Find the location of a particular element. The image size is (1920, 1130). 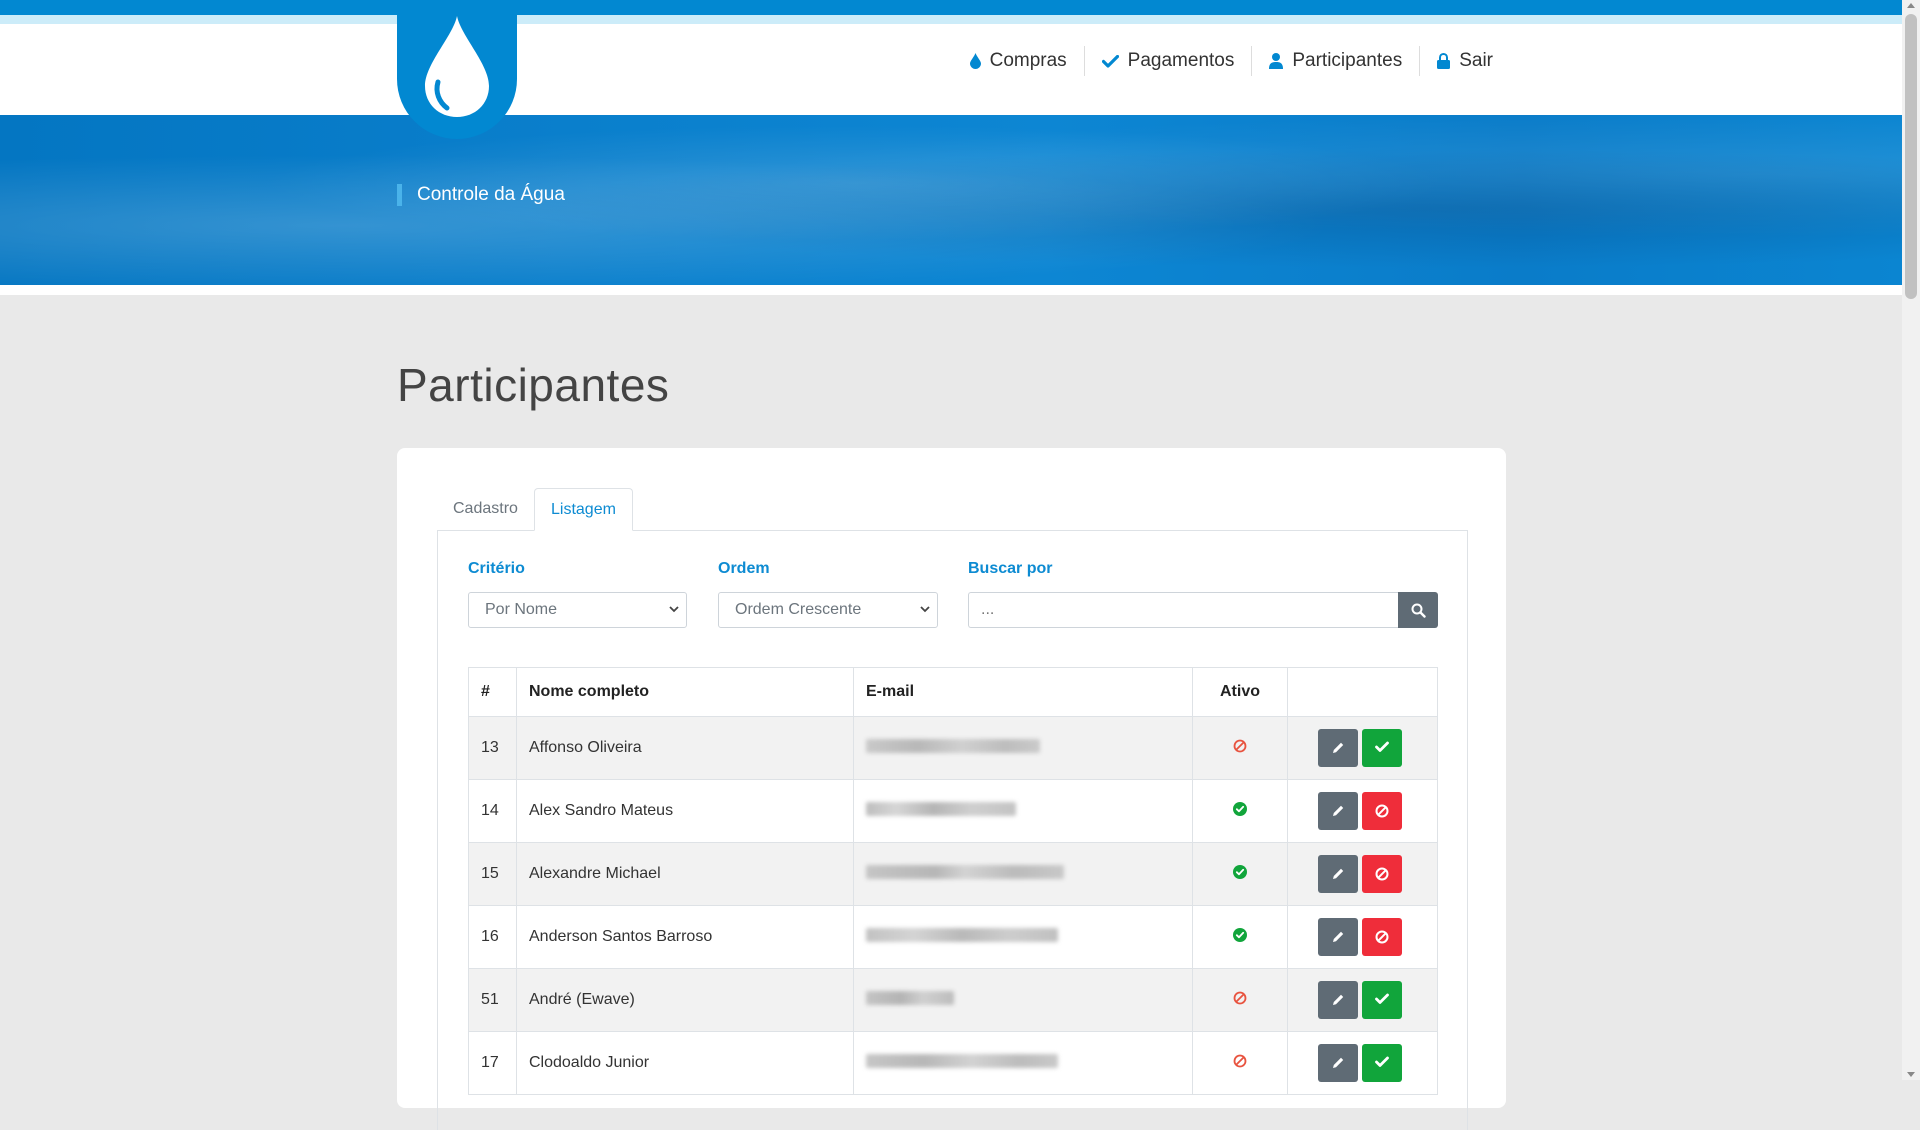

scroll-up-arrow-icon is located at coordinates (1911, 5).